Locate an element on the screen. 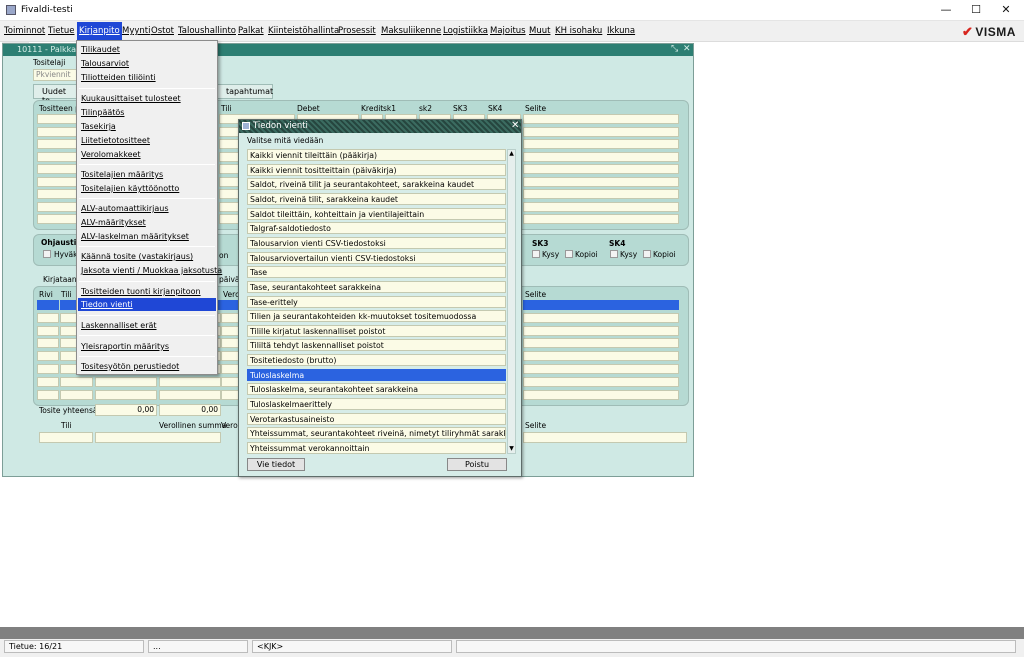 The width and height of the screenshot is (1024, 657). menu-kh-isohaku: KH isohaku is located at coordinates (578, 31).